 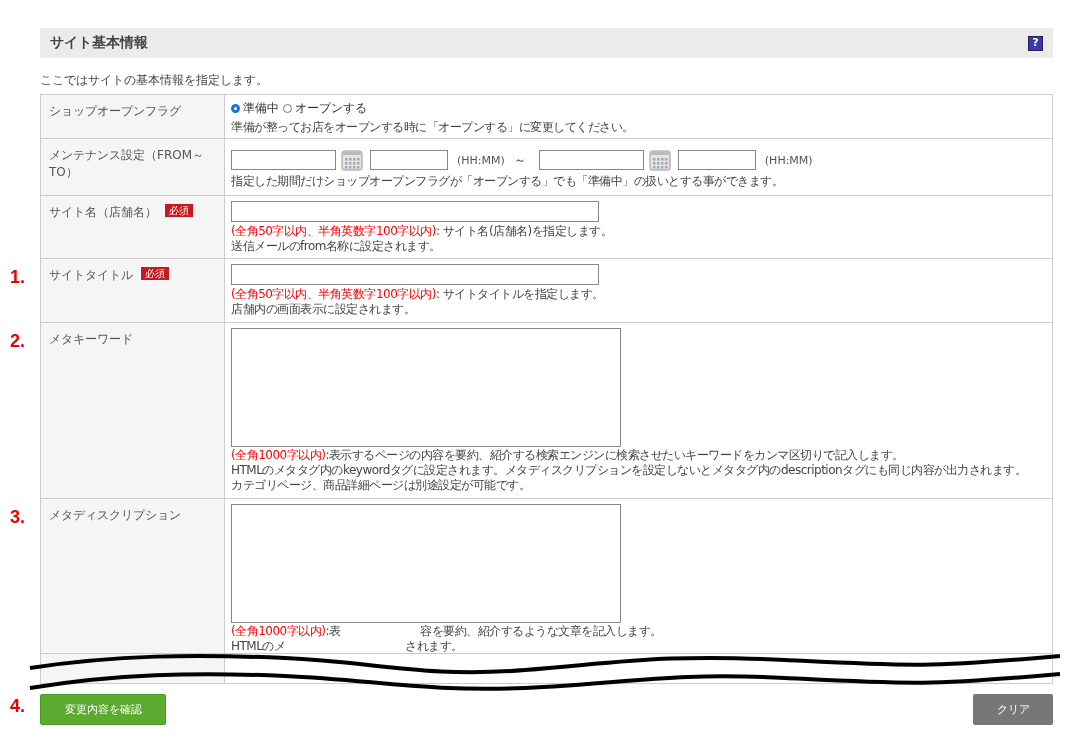 I want to click on intro-text: ここではサイトの基本情報を指定します。, so click(x=154, y=80).